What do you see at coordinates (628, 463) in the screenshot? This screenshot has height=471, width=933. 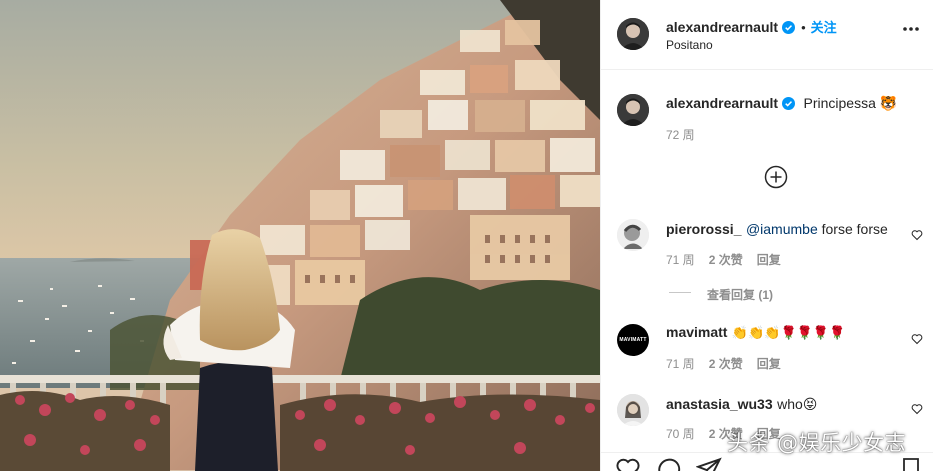 I see `like-heart-icon` at bounding box center [628, 463].